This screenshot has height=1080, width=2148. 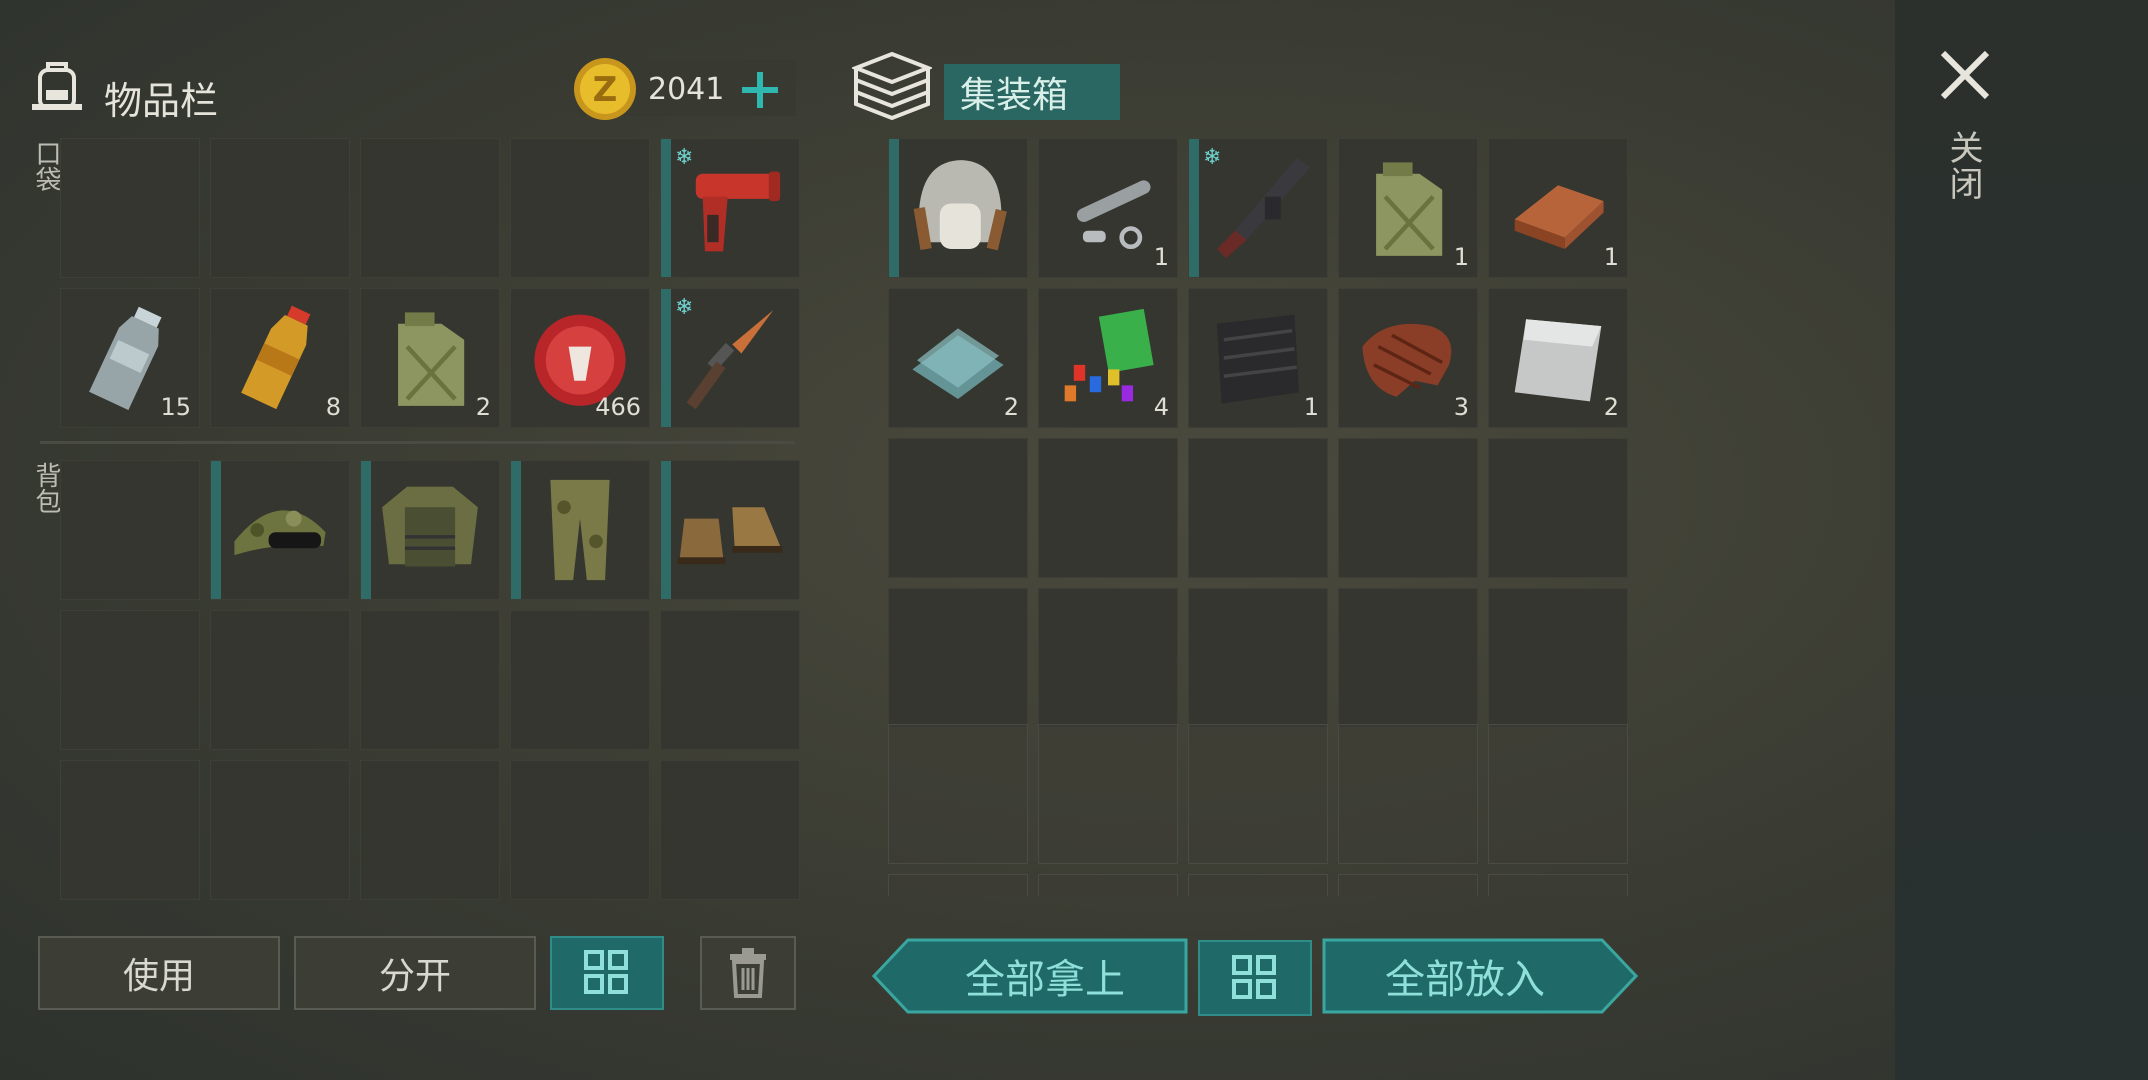 I want to click on ushanka-hat-icon, so click(x=958, y=208).